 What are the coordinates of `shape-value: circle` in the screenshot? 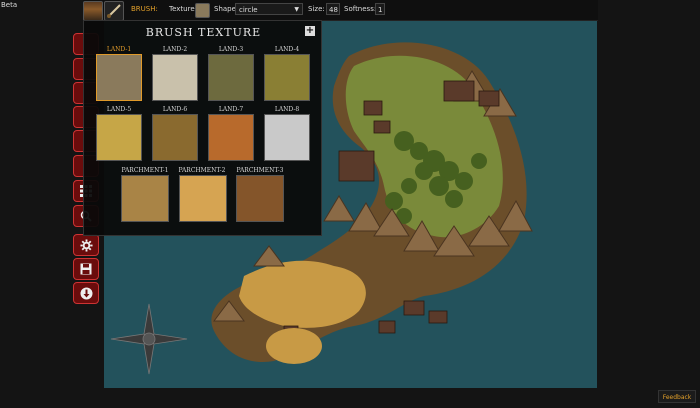 It's located at (248, 10).